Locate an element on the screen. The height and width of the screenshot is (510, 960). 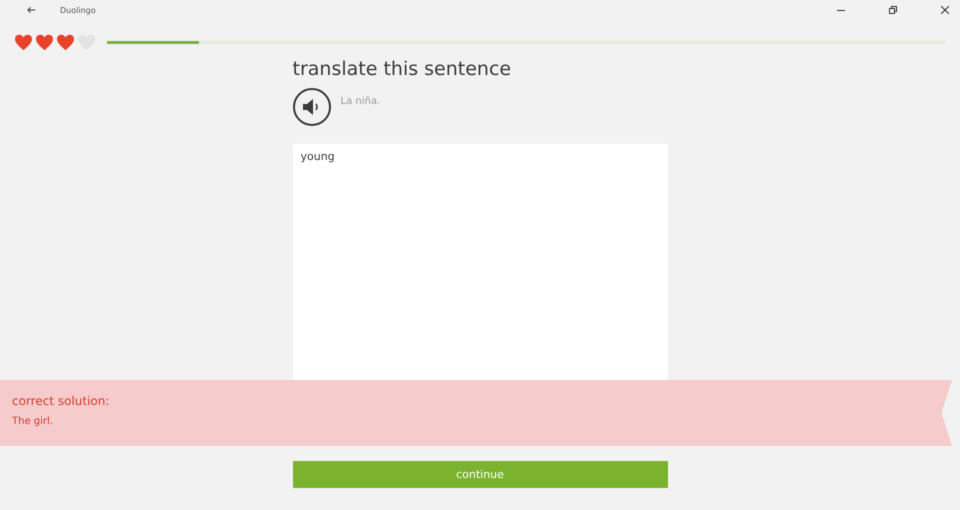
restore-button is located at coordinates (893, 10).